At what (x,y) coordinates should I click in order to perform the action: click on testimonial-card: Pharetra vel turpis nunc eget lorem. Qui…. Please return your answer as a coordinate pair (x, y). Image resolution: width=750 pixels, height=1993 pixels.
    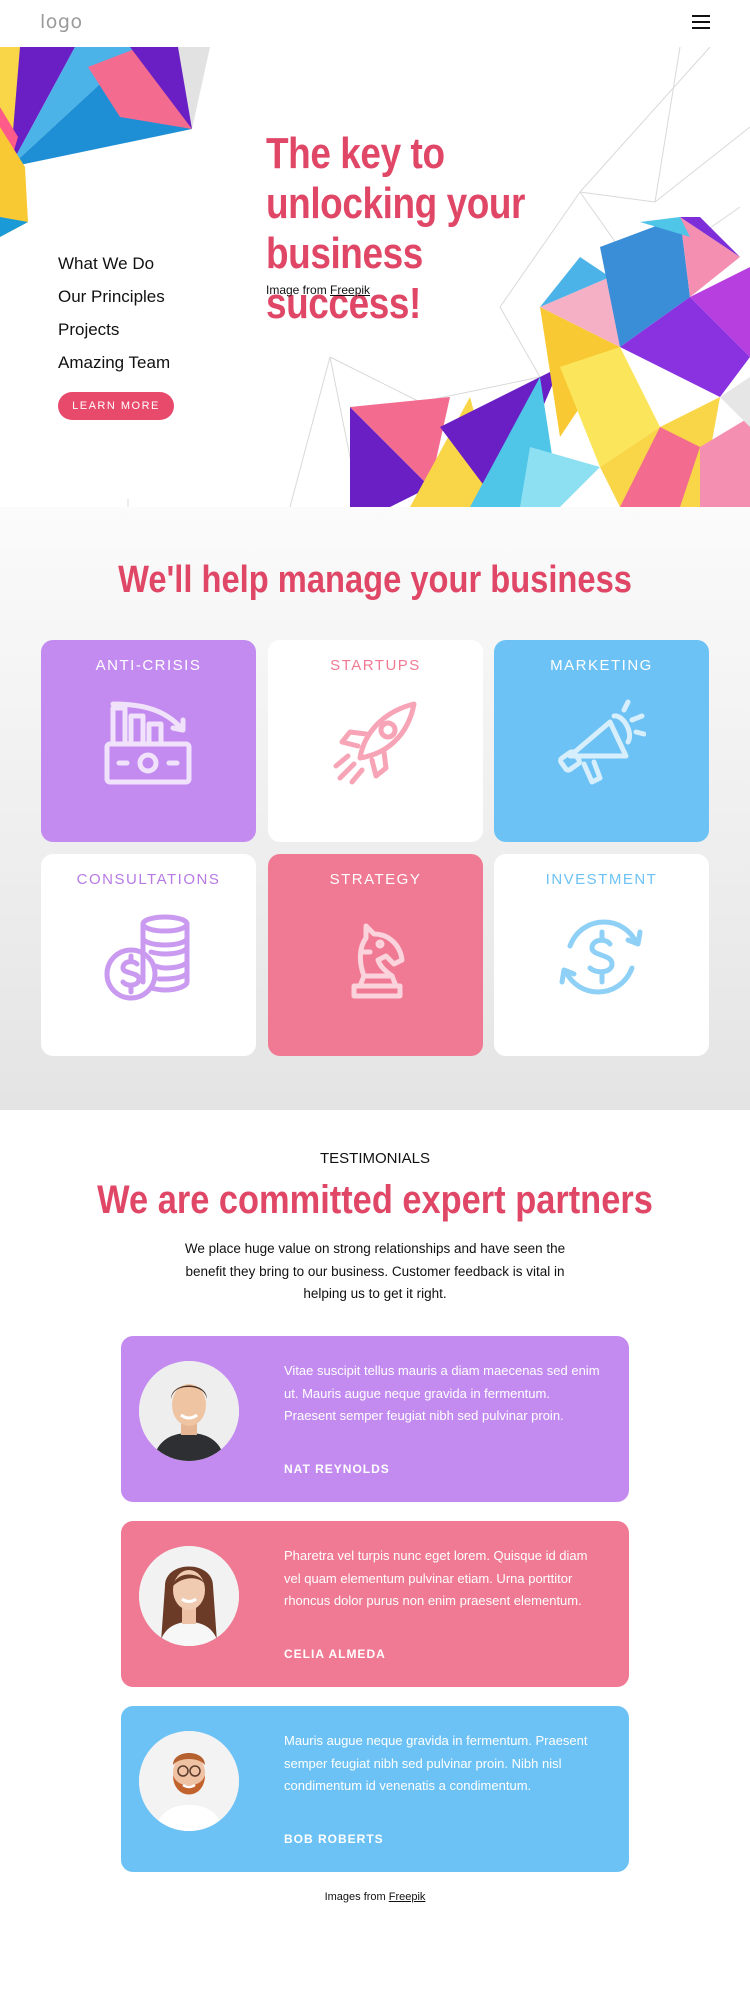
    Looking at the image, I should click on (375, 1604).